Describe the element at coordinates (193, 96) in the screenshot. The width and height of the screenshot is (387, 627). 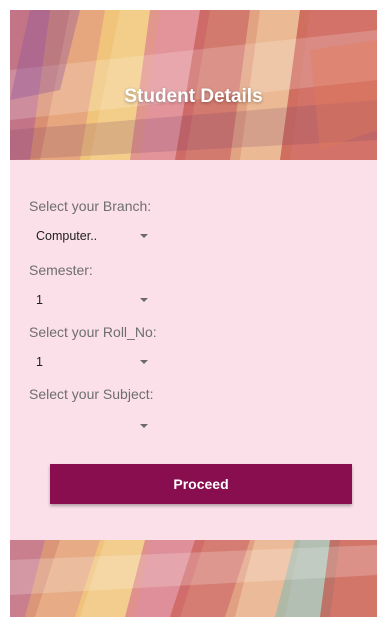
I see `page-title: Student Details` at that location.